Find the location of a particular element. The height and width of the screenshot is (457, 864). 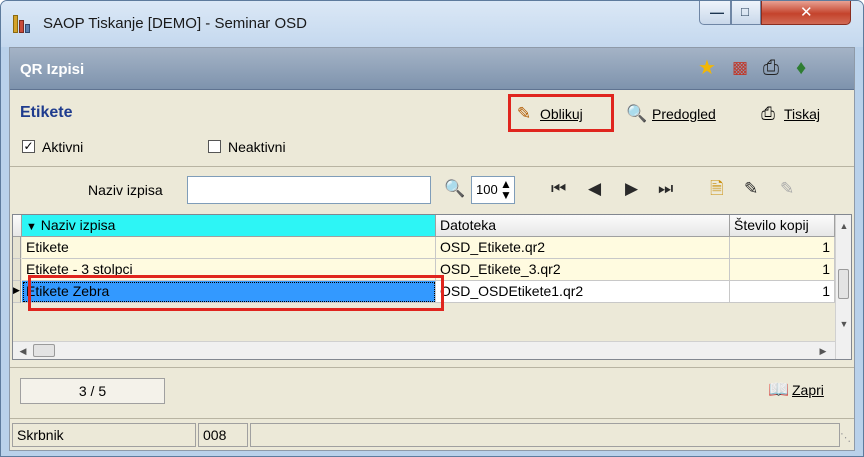

panel-title: QR Izpisi is located at coordinates (52, 69).